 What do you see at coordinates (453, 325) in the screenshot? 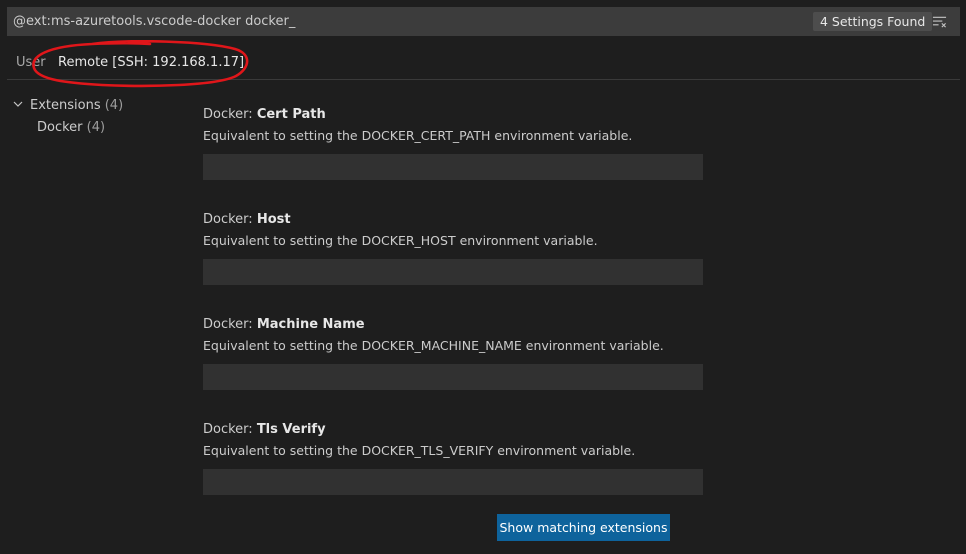
I see `setting-title: Docker: Machine Name` at bounding box center [453, 325].